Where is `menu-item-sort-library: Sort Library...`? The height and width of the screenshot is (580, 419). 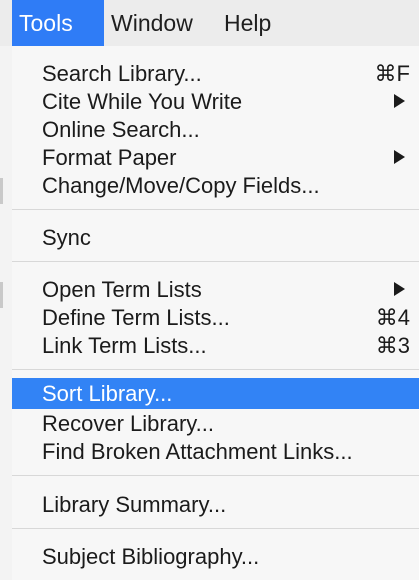 menu-item-sort-library: Sort Library... is located at coordinates (215, 393).